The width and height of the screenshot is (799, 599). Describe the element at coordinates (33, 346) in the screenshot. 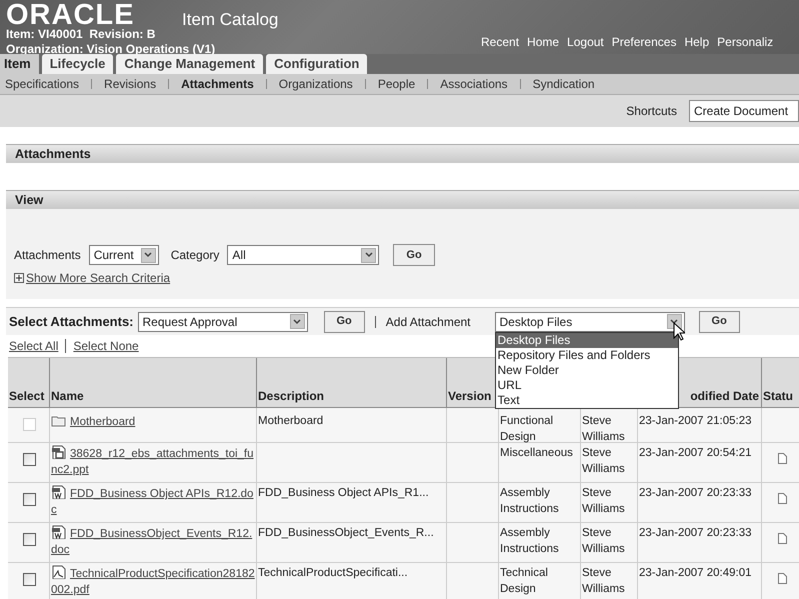

I see `select-all-link: Select All` at that location.